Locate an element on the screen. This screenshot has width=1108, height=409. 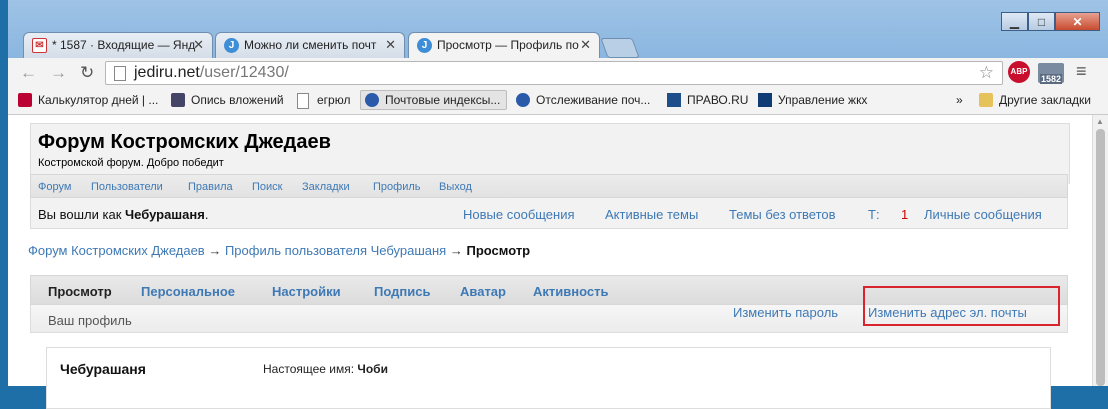
tab-settings: Настройки is located at coordinates (306, 291).